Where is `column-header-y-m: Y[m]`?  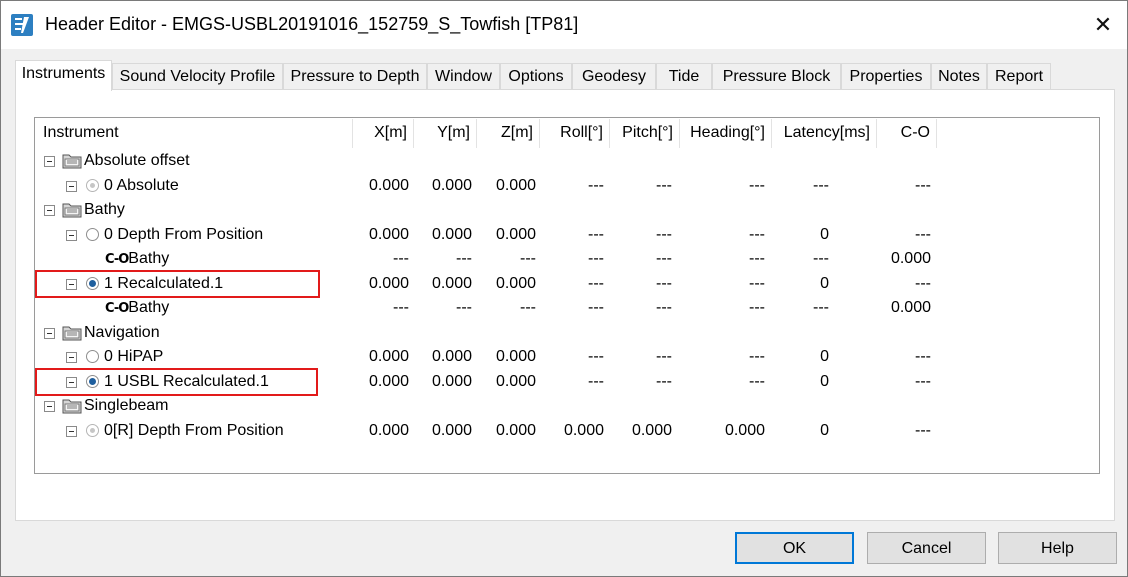 column-header-y-m: Y[m] is located at coordinates (445, 133).